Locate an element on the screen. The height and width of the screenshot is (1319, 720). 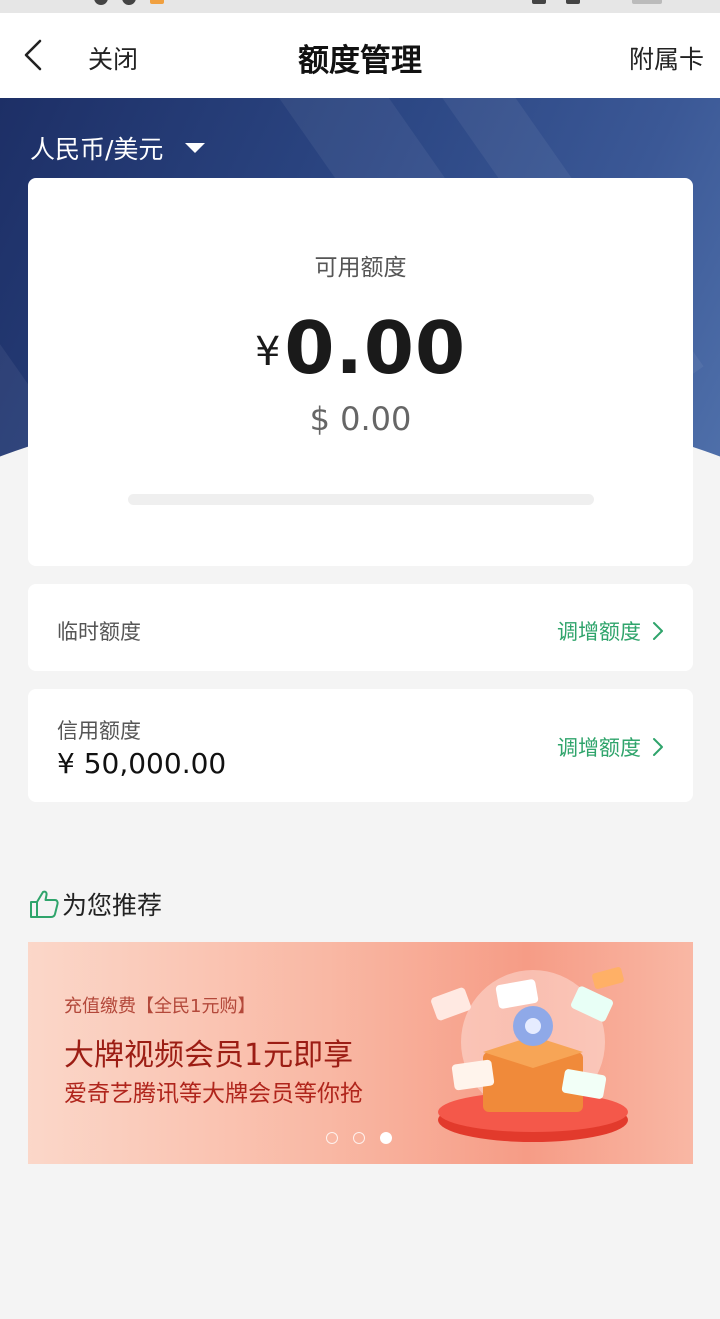
currency-selector: 人民币/美元 is located at coordinates (118, 148).